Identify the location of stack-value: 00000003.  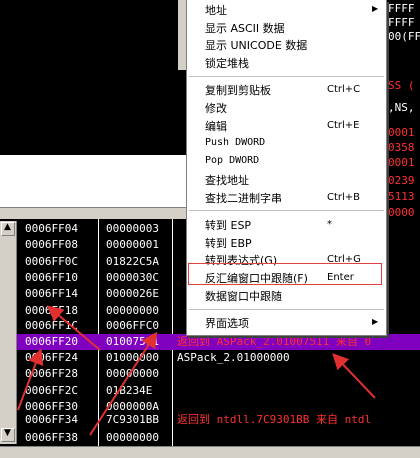
(132, 228).